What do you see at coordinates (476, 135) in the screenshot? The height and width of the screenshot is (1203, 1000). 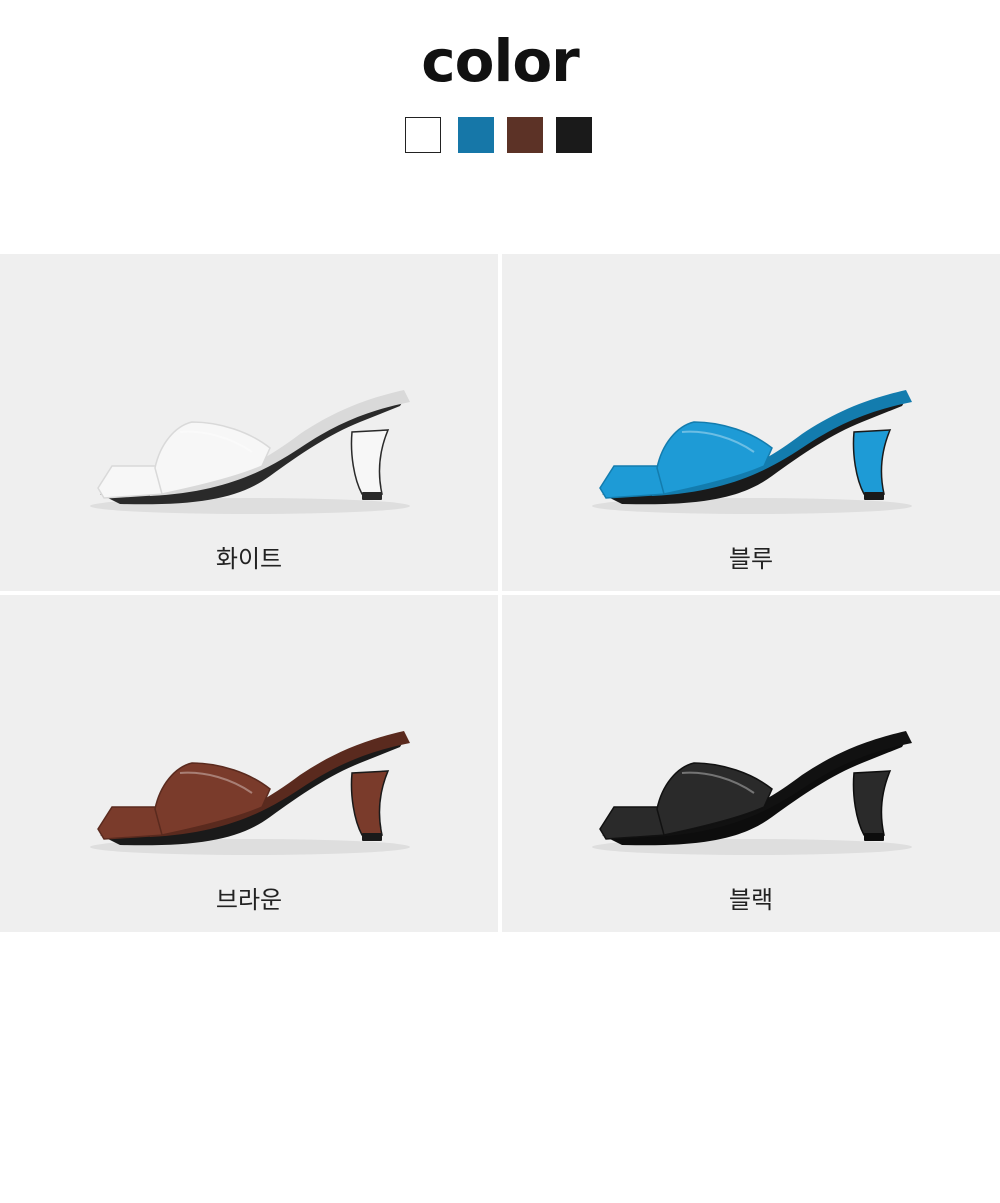 I see `blue-swatch` at bounding box center [476, 135].